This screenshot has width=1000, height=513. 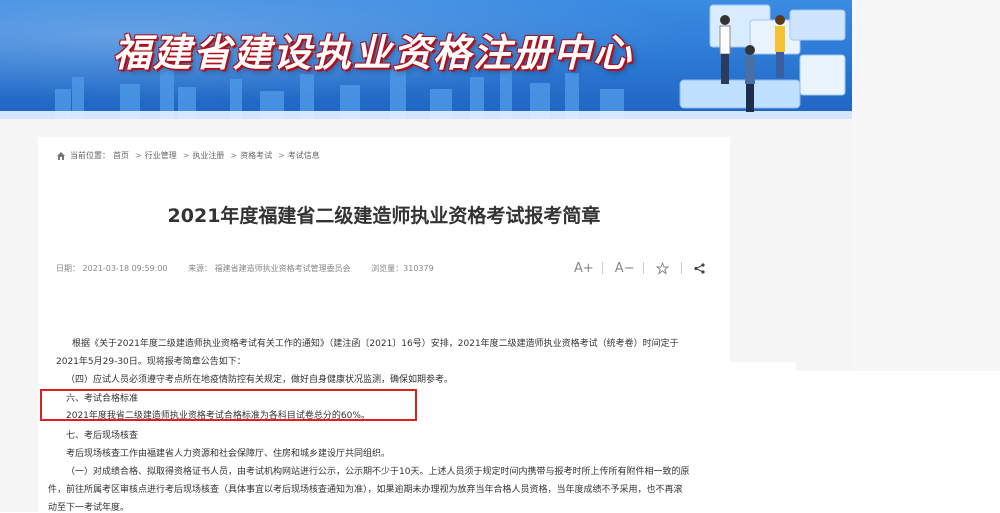 I want to click on section-heading-7: 七、考后现场核查, so click(x=102, y=436).